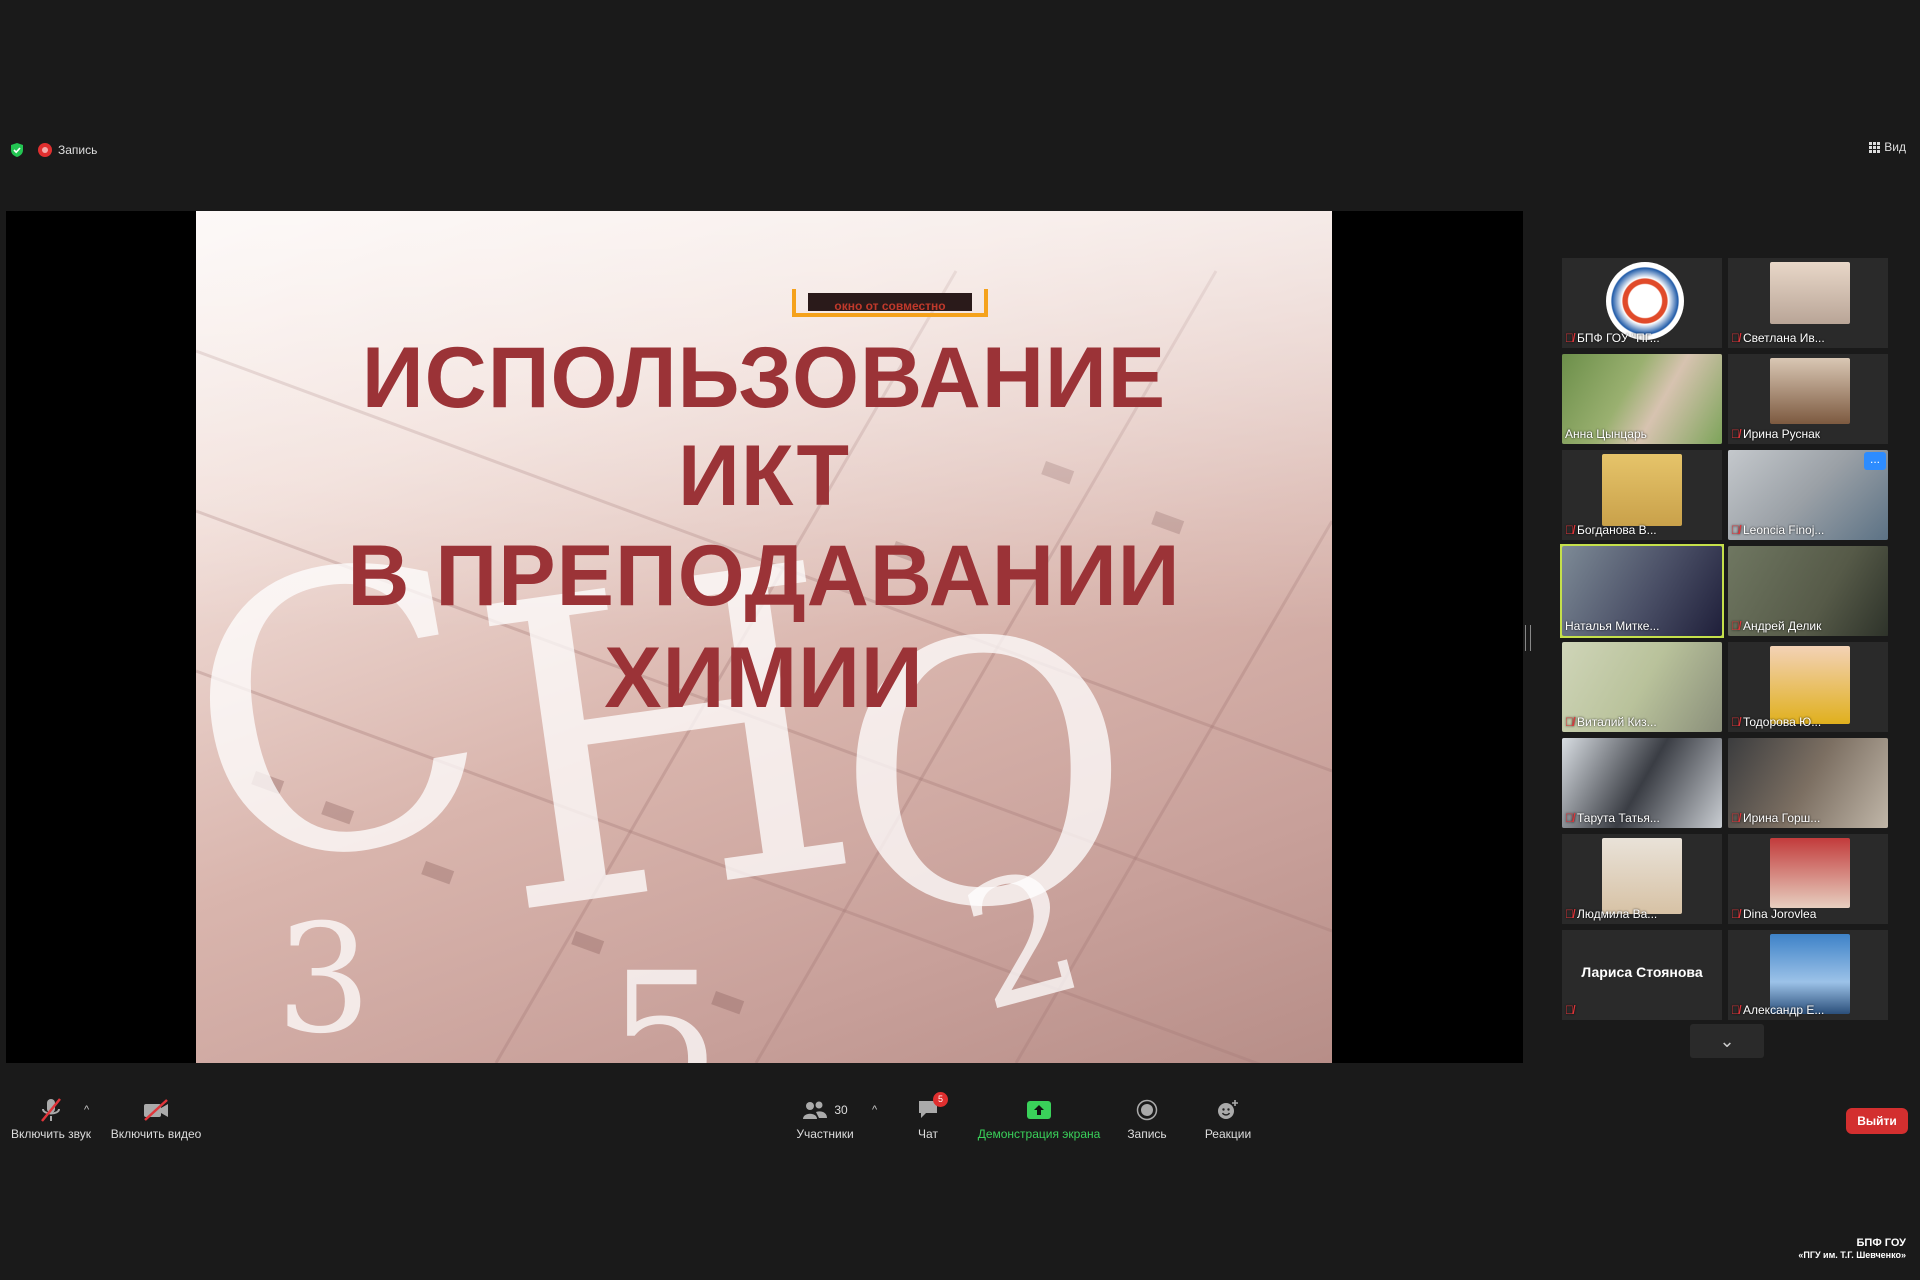 The image size is (1920, 1280). I want to click on security-shield-icon, so click(17, 150).